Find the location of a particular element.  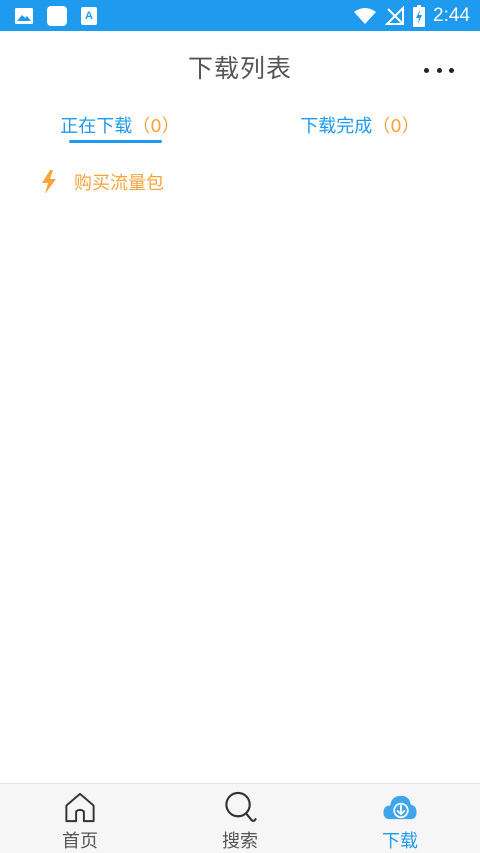

tab-completed-label: 下载完成 is located at coordinates (336, 126).